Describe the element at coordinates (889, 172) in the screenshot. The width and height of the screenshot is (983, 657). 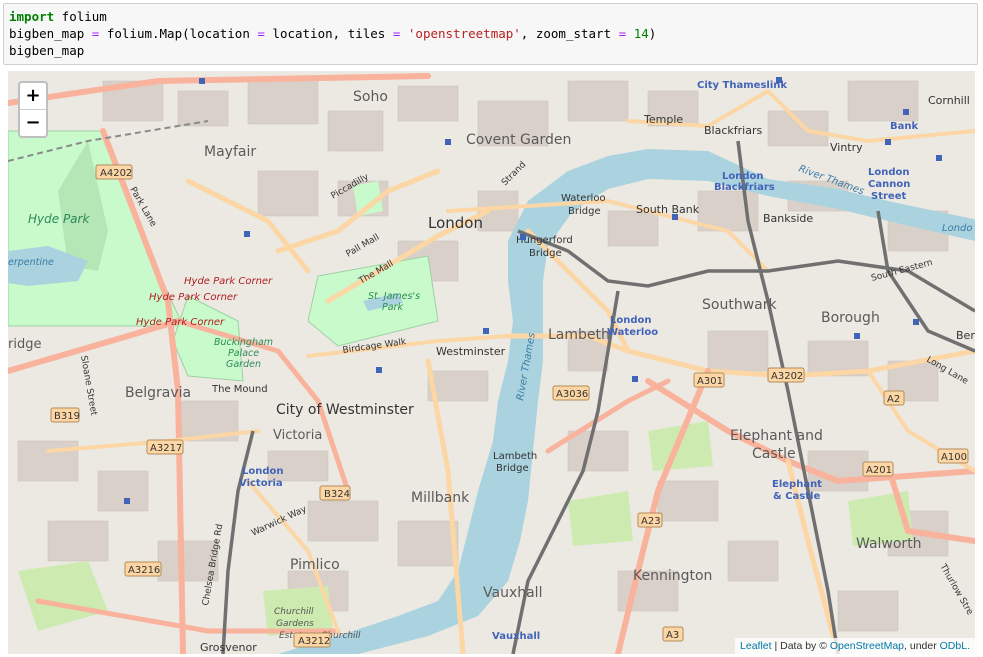
I see `label-london-cannon: London` at that location.